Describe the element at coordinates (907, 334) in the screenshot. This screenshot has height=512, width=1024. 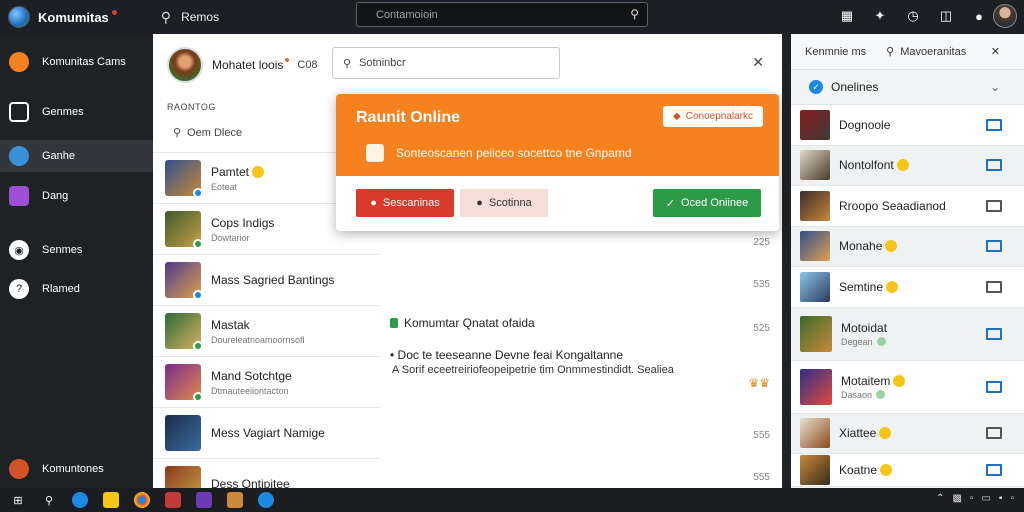
I see `friend-row: Motoidat Degean` at that location.